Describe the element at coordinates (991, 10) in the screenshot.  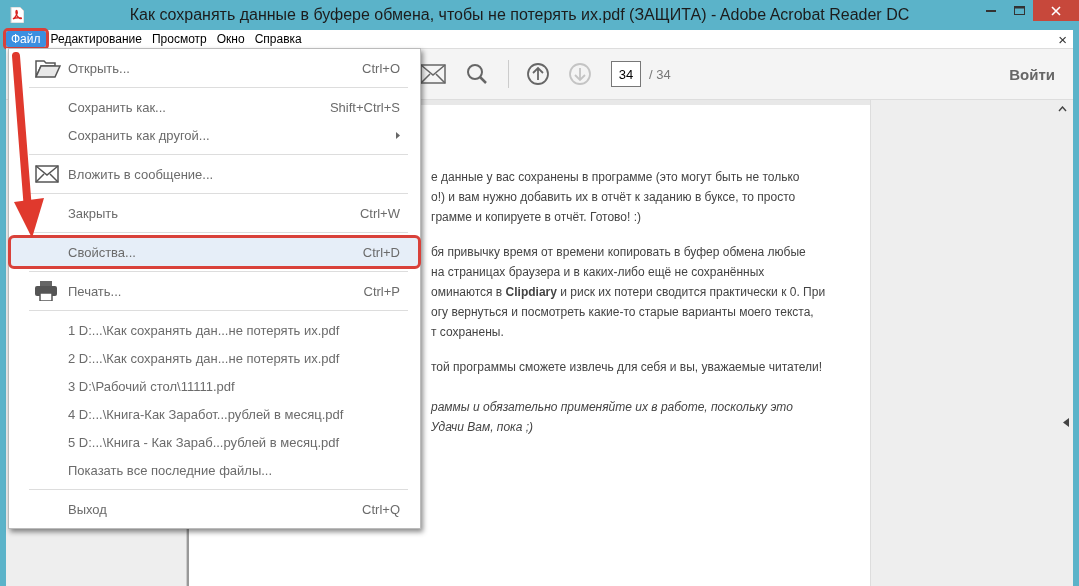
I see `minimize-icon` at that location.